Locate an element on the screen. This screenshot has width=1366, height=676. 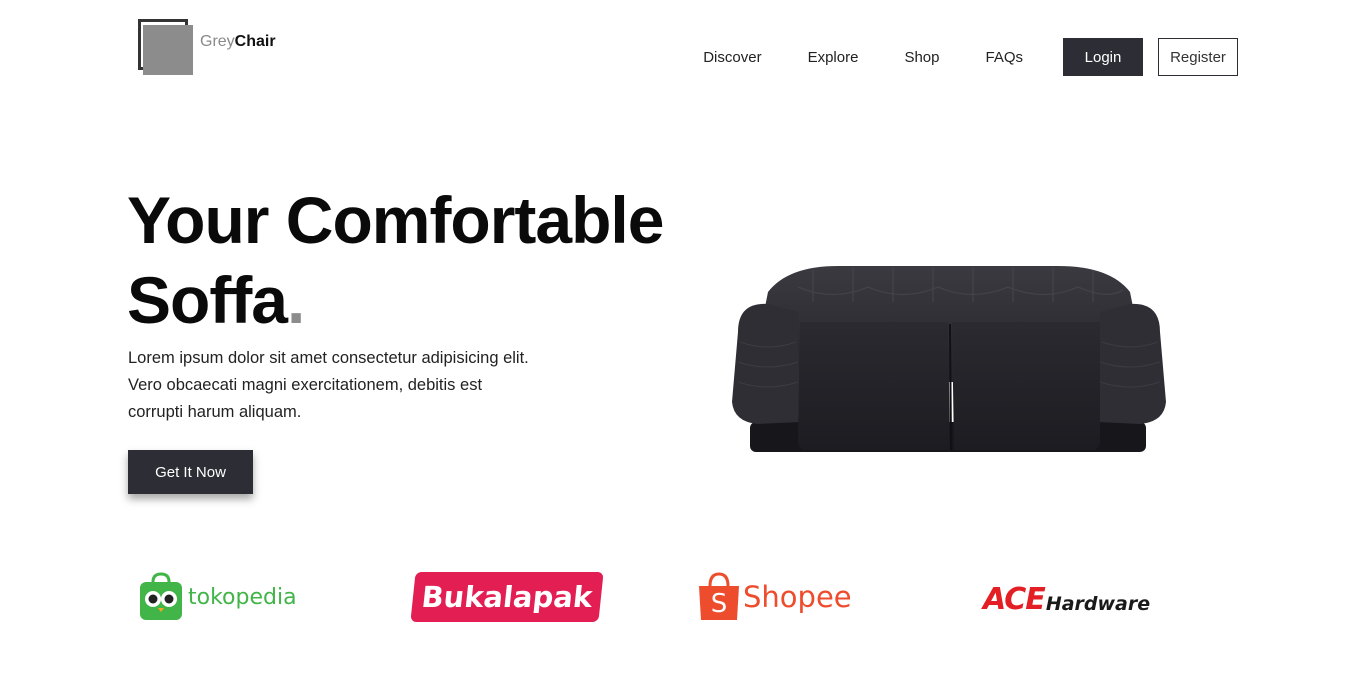
logo-text: GreyChair is located at coordinates (238, 42).